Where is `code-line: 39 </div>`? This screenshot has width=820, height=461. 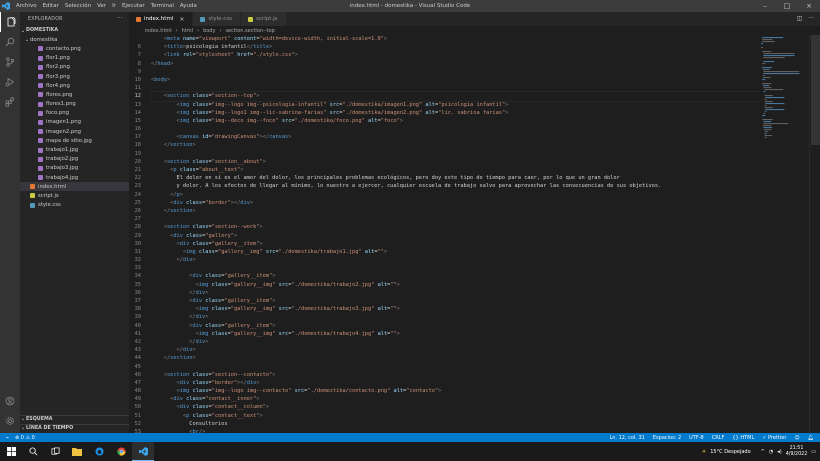 code-line: 39 </div> is located at coordinates (444, 317).